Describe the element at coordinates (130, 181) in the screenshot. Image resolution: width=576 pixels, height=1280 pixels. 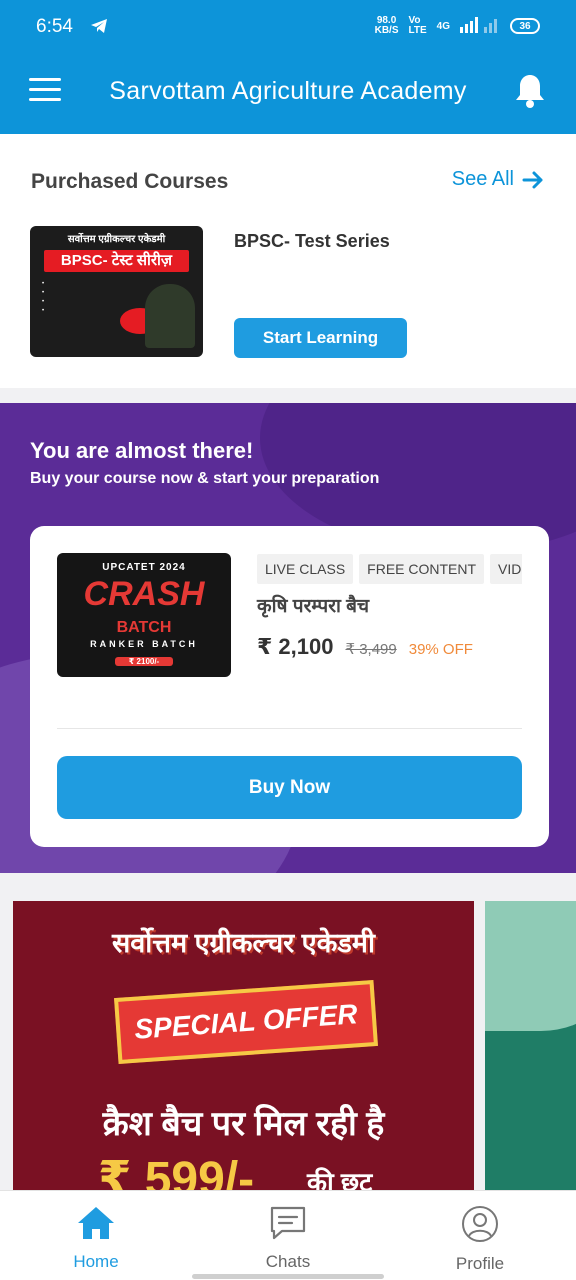
I see `section-title: Purchased Courses` at that location.